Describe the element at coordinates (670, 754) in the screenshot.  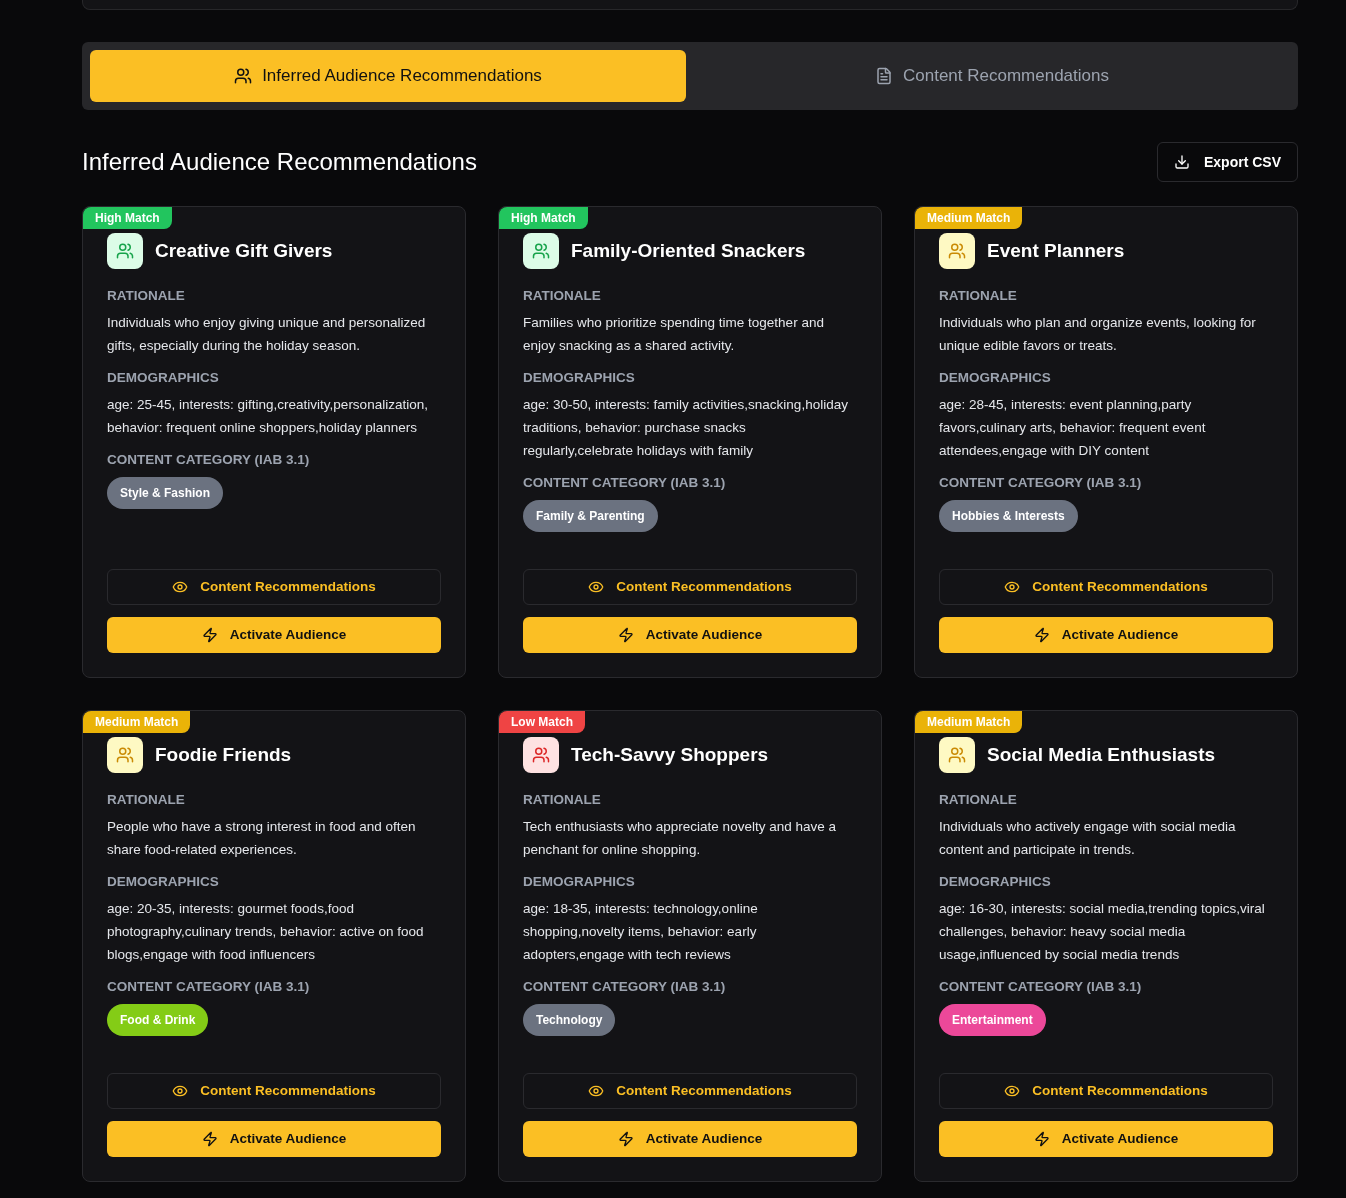
I see `audience-title: Tech-Savvy Shoppers` at that location.